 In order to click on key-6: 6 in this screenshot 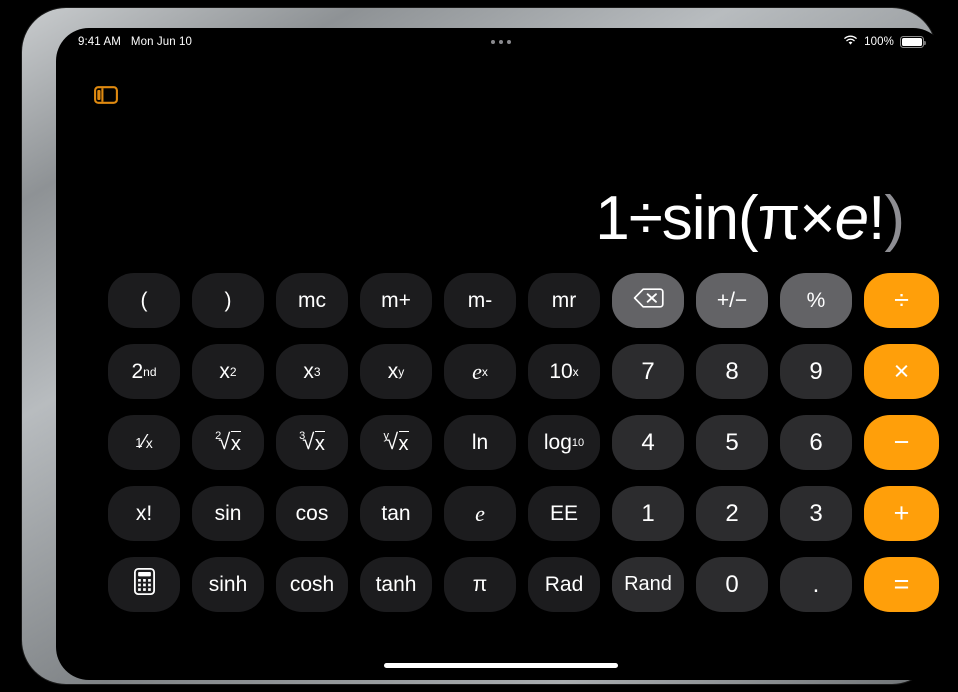, I will do `click(816, 442)`.